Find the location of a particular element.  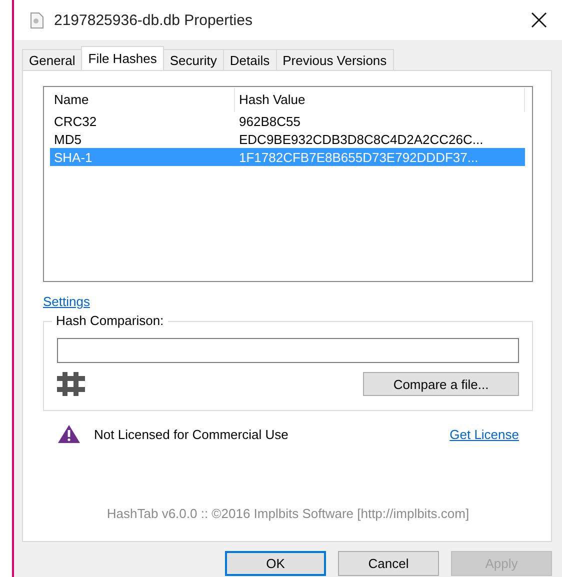

dialog-button: OK is located at coordinates (275, 563).